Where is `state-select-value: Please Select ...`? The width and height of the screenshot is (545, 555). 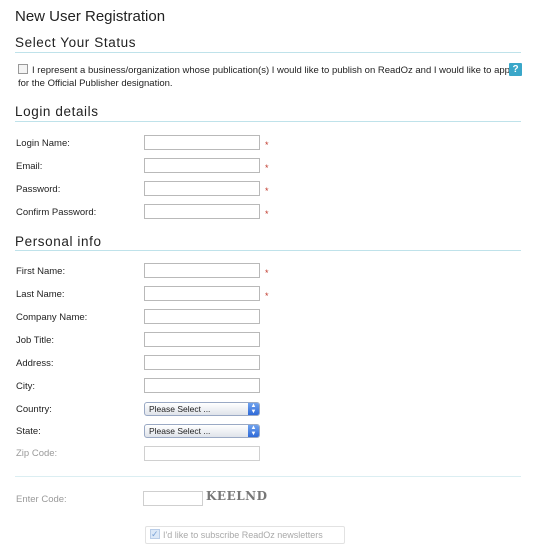 state-select-value: Please Select ... is located at coordinates (180, 431).